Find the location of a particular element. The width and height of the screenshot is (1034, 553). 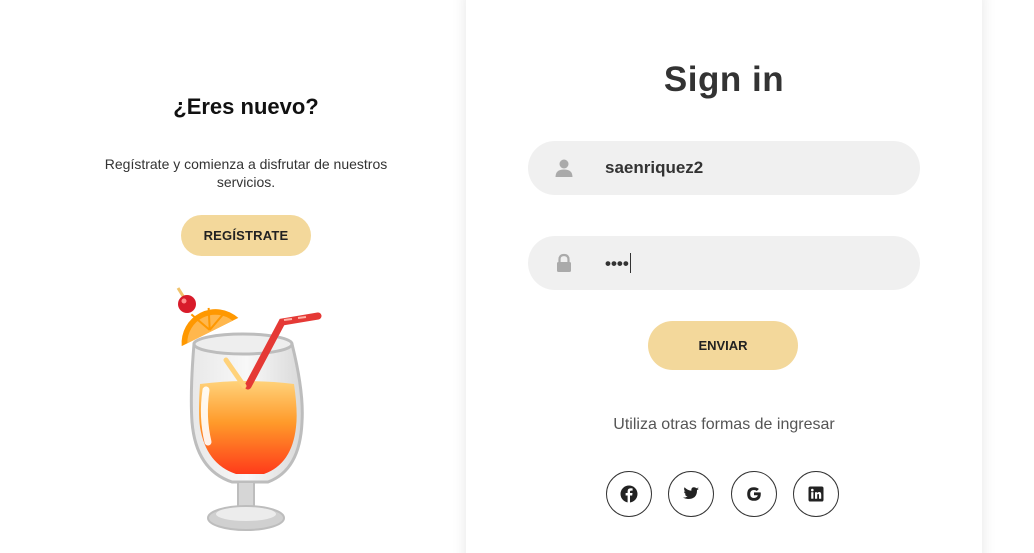

google-button is located at coordinates (754, 494).